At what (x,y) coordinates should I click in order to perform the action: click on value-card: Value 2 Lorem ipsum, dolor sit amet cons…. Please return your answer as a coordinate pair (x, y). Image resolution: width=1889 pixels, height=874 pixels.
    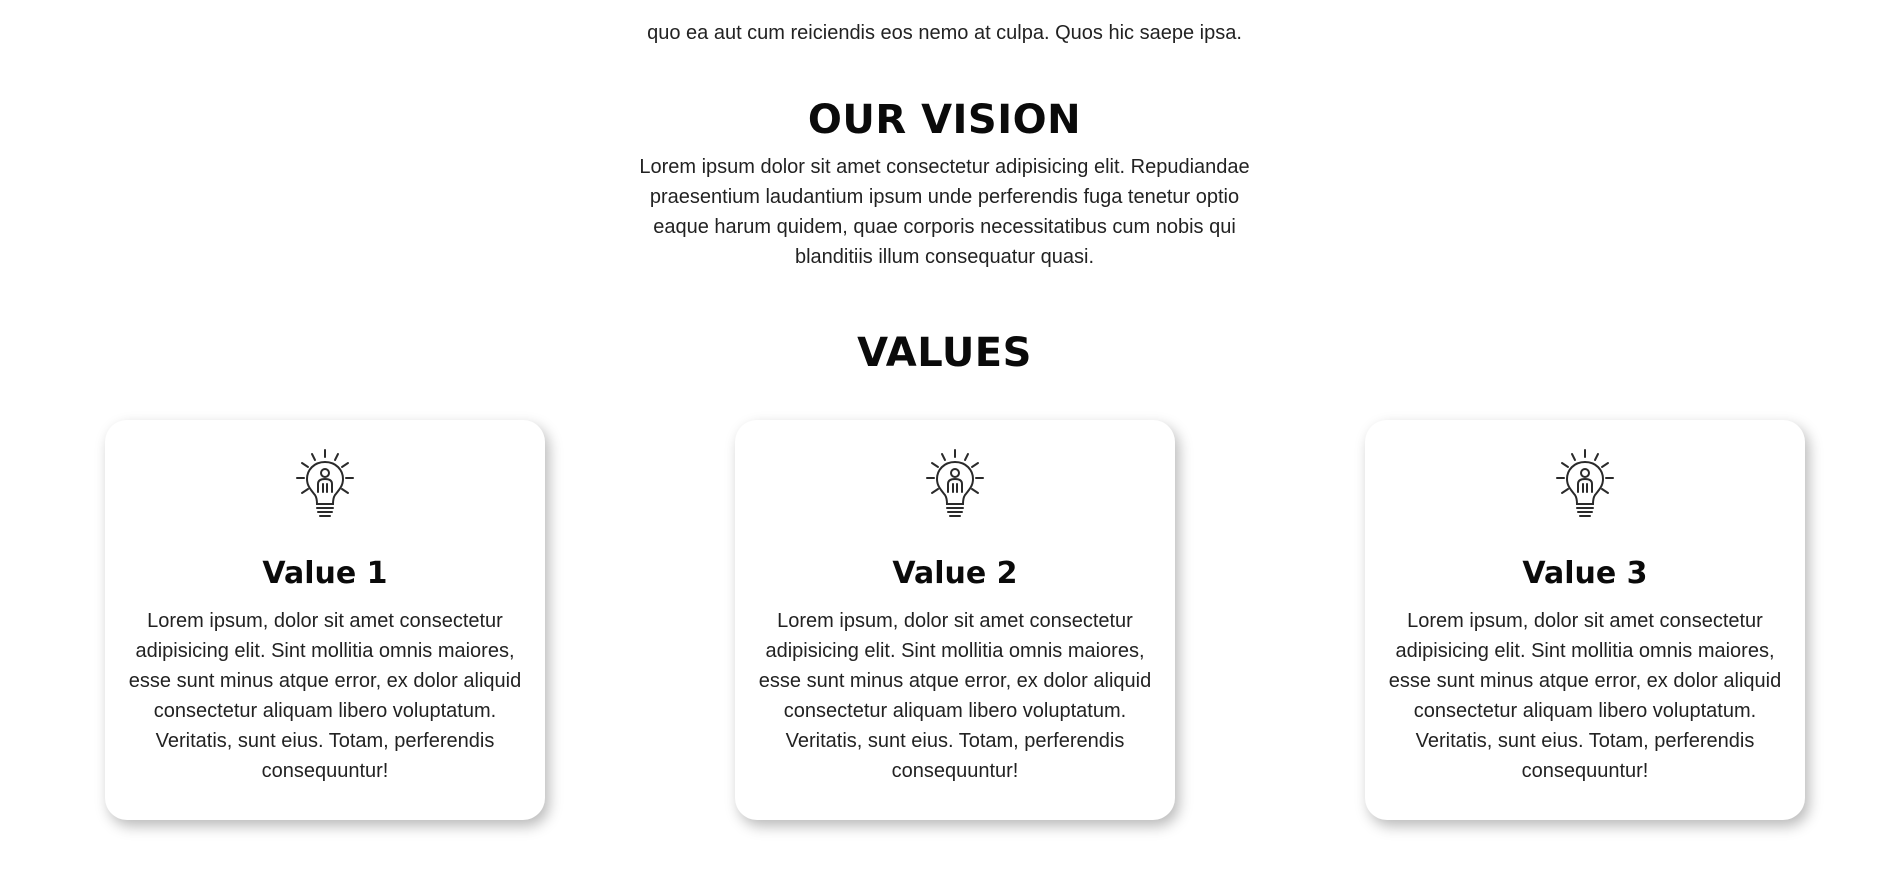
    Looking at the image, I should click on (955, 620).